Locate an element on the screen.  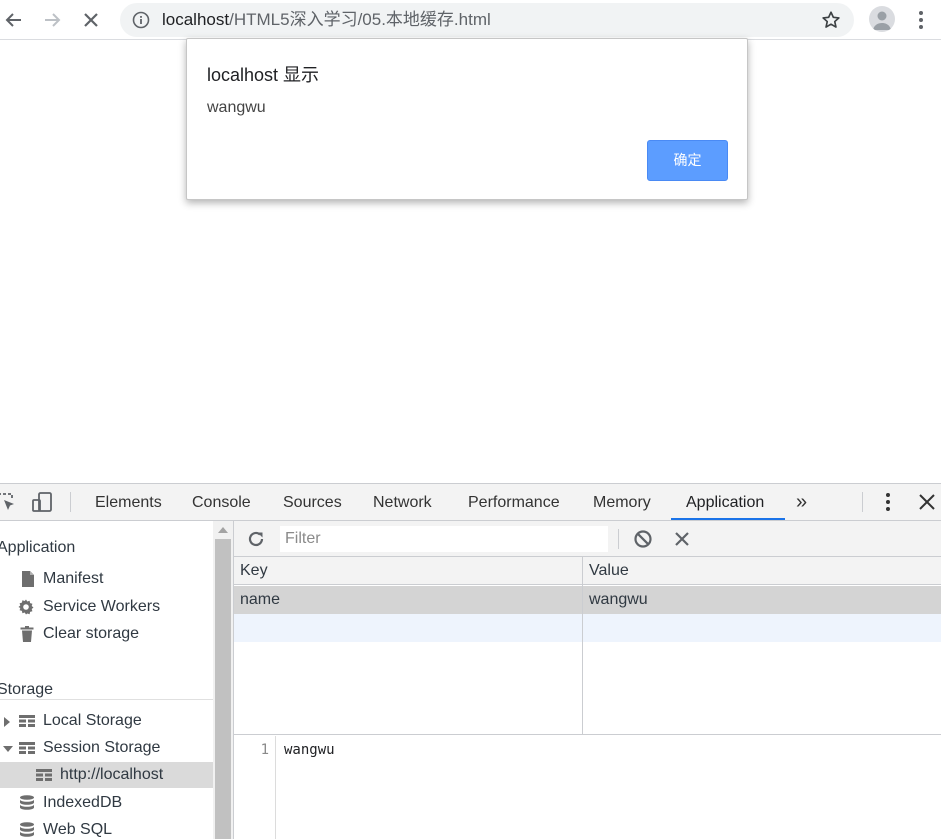
storage-toolbar is located at coordinates (587, 539).